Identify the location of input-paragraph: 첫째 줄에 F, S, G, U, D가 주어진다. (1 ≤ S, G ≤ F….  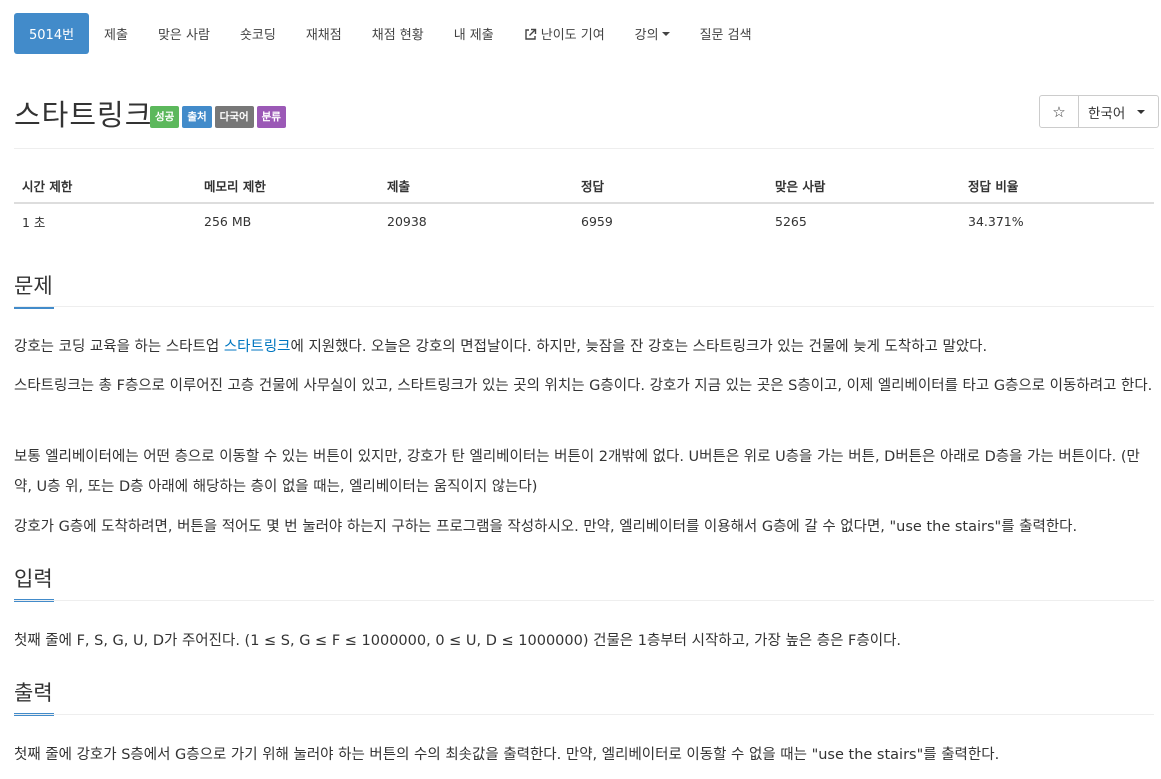
(458, 641).